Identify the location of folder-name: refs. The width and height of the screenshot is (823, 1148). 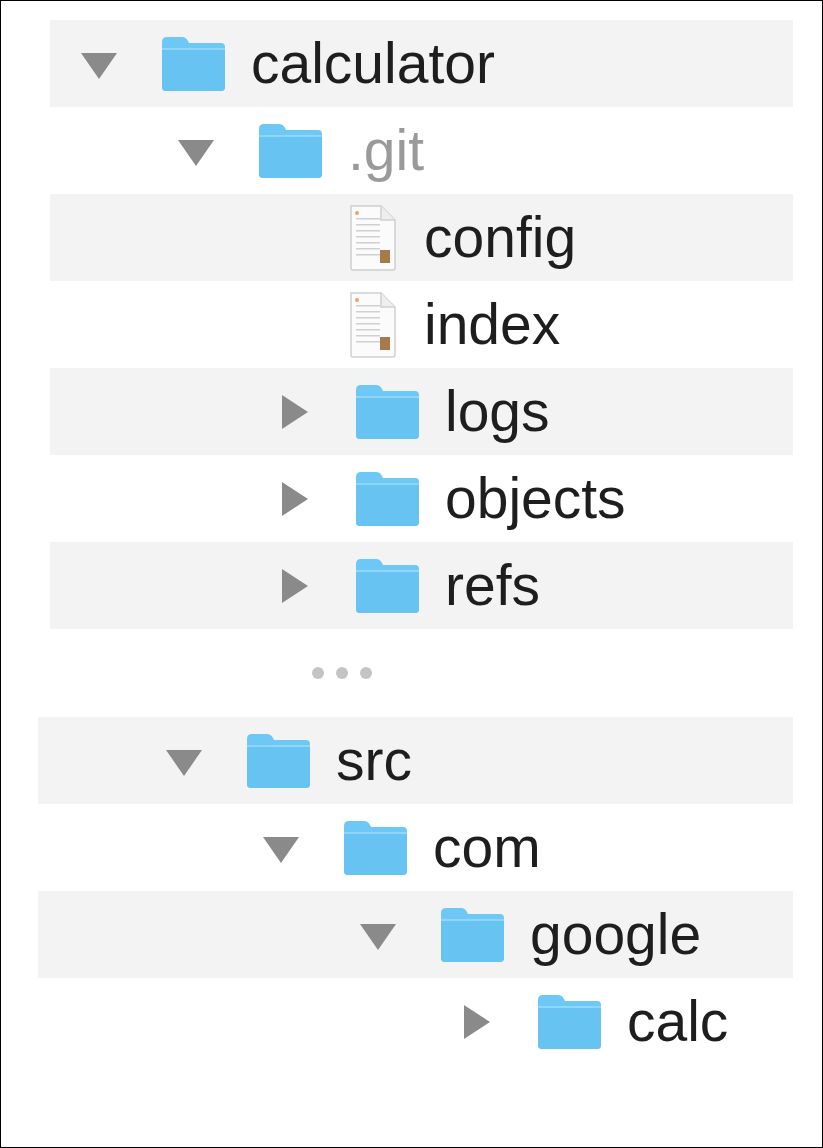
(493, 585).